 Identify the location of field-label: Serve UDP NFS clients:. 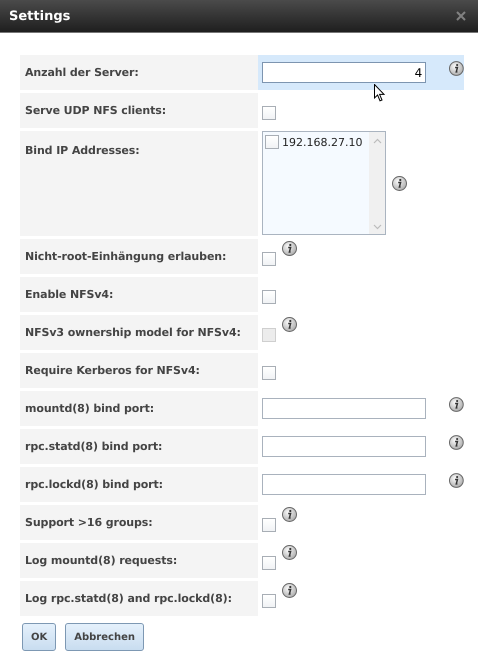
(95, 110).